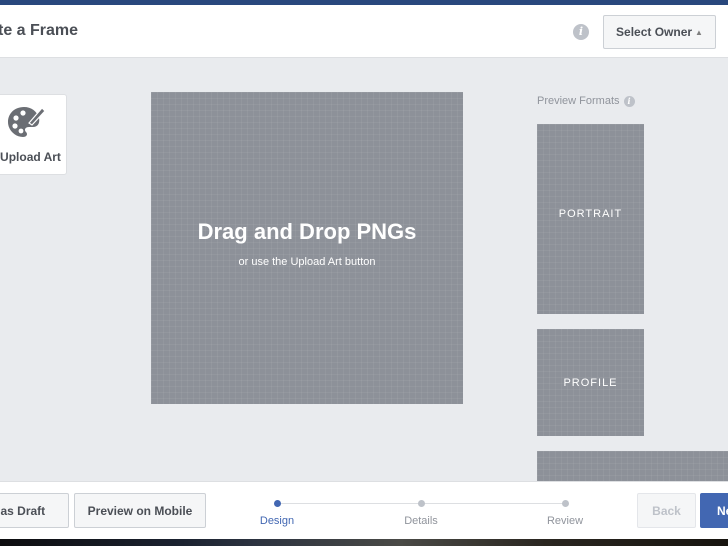  I want to click on step-label: Details, so click(421, 521).